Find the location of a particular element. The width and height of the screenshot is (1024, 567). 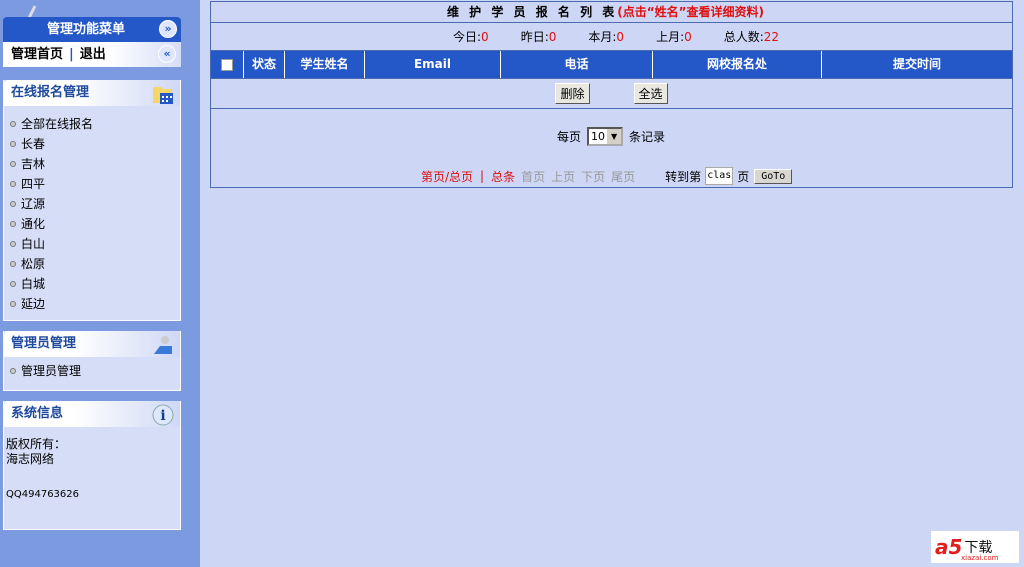

col-status: 状态 is located at coordinates (264, 64).